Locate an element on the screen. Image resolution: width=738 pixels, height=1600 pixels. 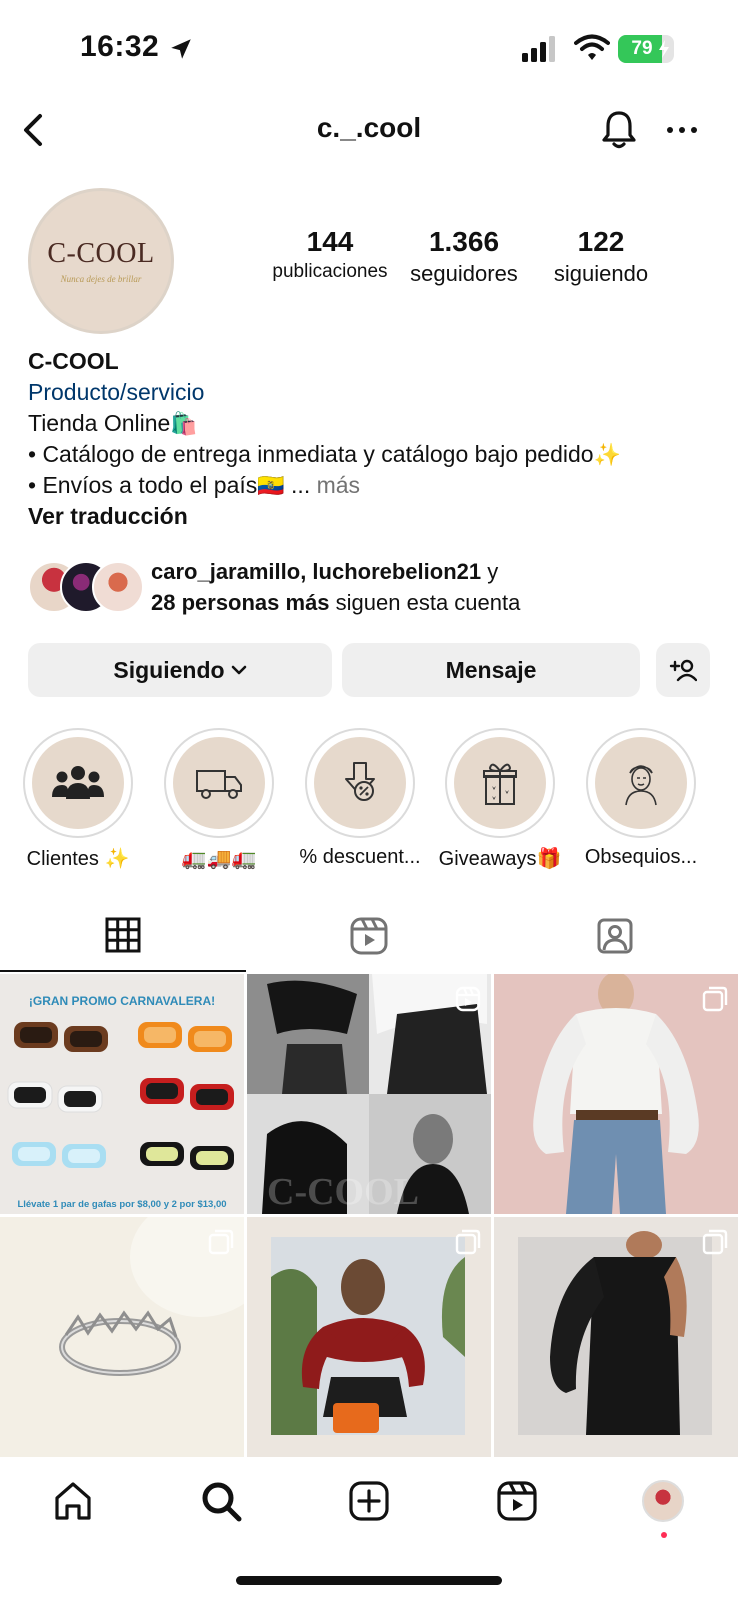
avatar-logo-tagline: Nunca dejes de brillar is located at coordinates (101, 279).